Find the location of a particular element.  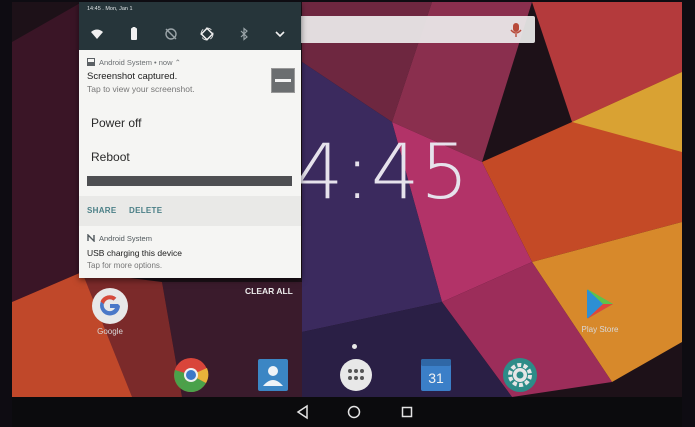

play-store-label: Play Store is located at coordinates (600, 329).